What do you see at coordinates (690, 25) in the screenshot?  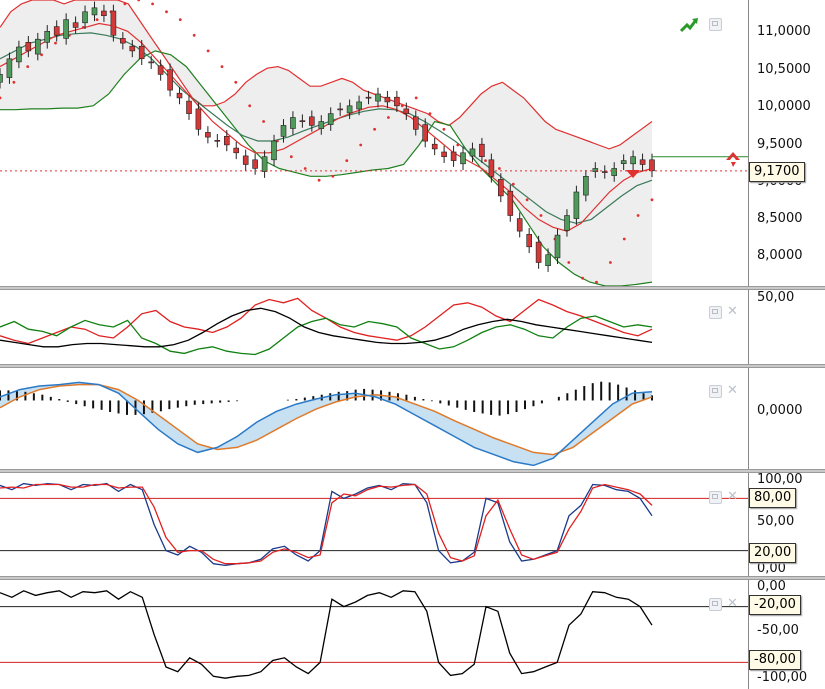 I see `trend-arrow-icon` at bounding box center [690, 25].